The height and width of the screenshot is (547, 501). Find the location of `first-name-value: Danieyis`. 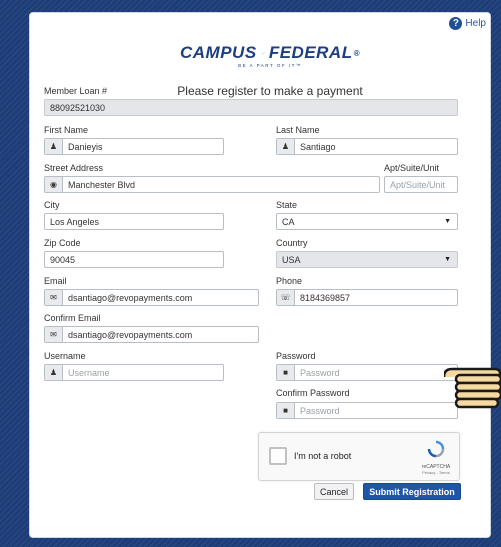

first-name-value: Danieyis is located at coordinates (85, 146).